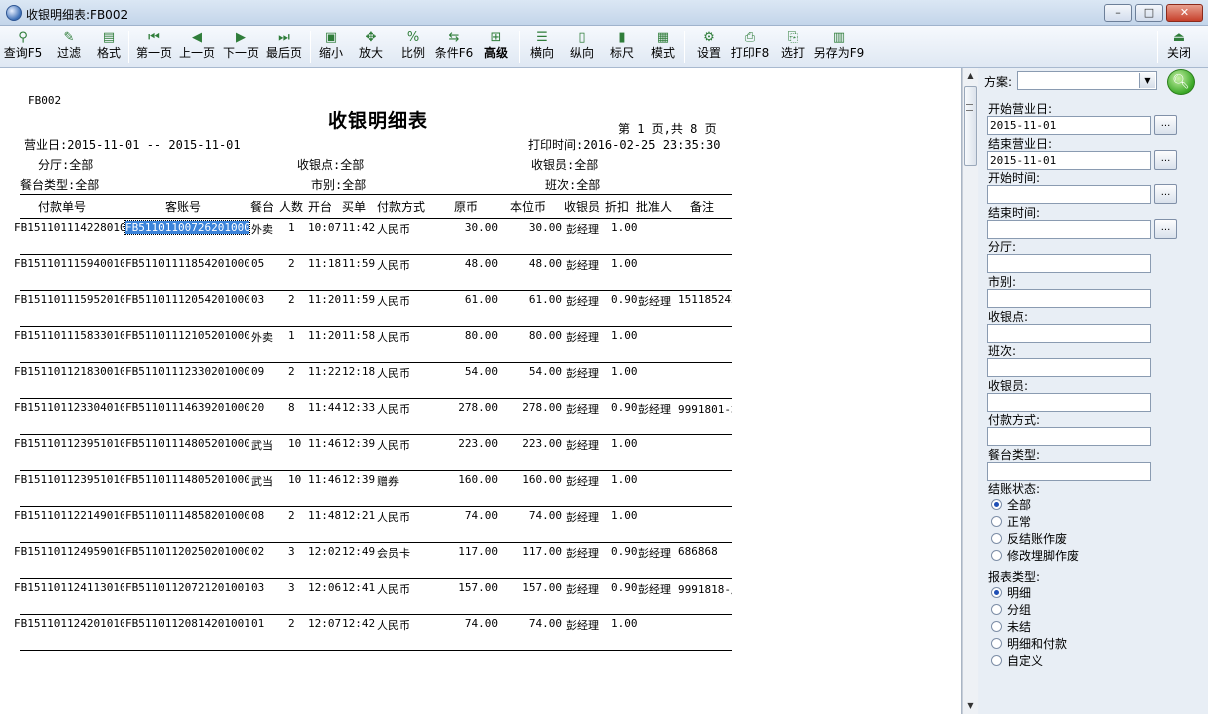 This screenshot has width=1208, height=714. What do you see at coordinates (359, 587) in the screenshot?
I see `table-cell: 12:41` at bounding box center [359, 587].